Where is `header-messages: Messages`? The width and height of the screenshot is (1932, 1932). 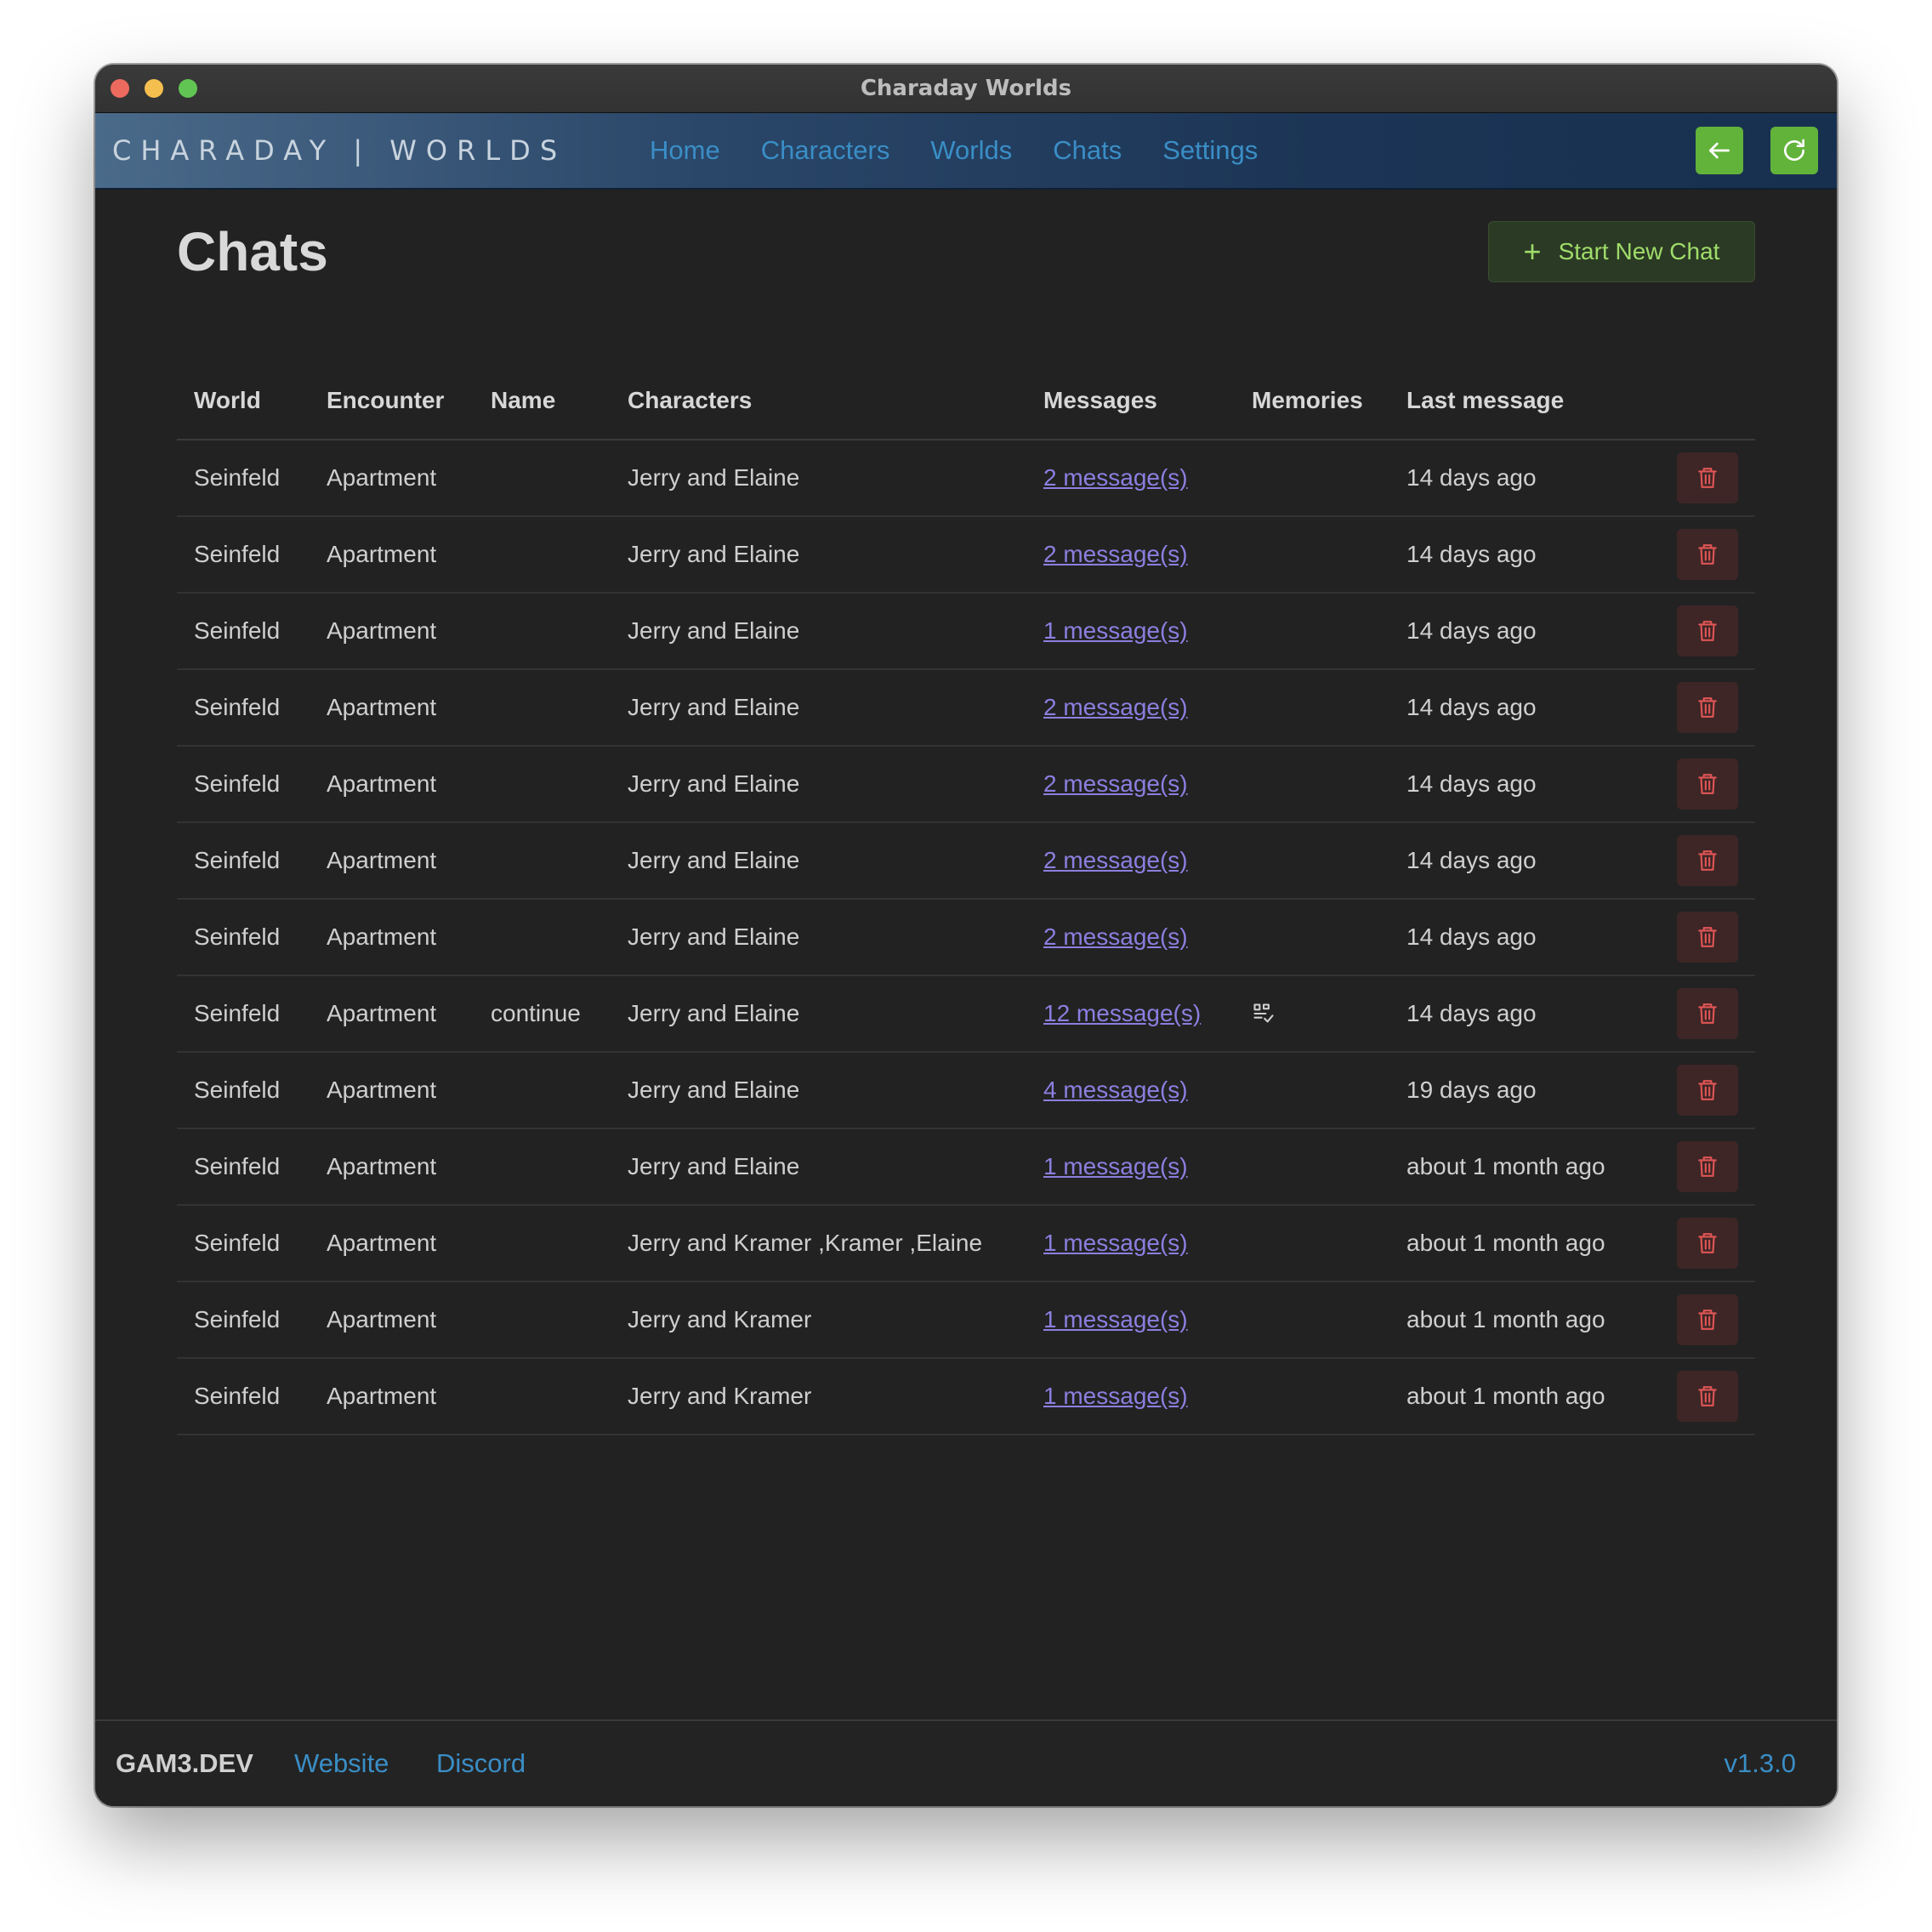
header-messages: Messages is located at coordinates (1100, 400).